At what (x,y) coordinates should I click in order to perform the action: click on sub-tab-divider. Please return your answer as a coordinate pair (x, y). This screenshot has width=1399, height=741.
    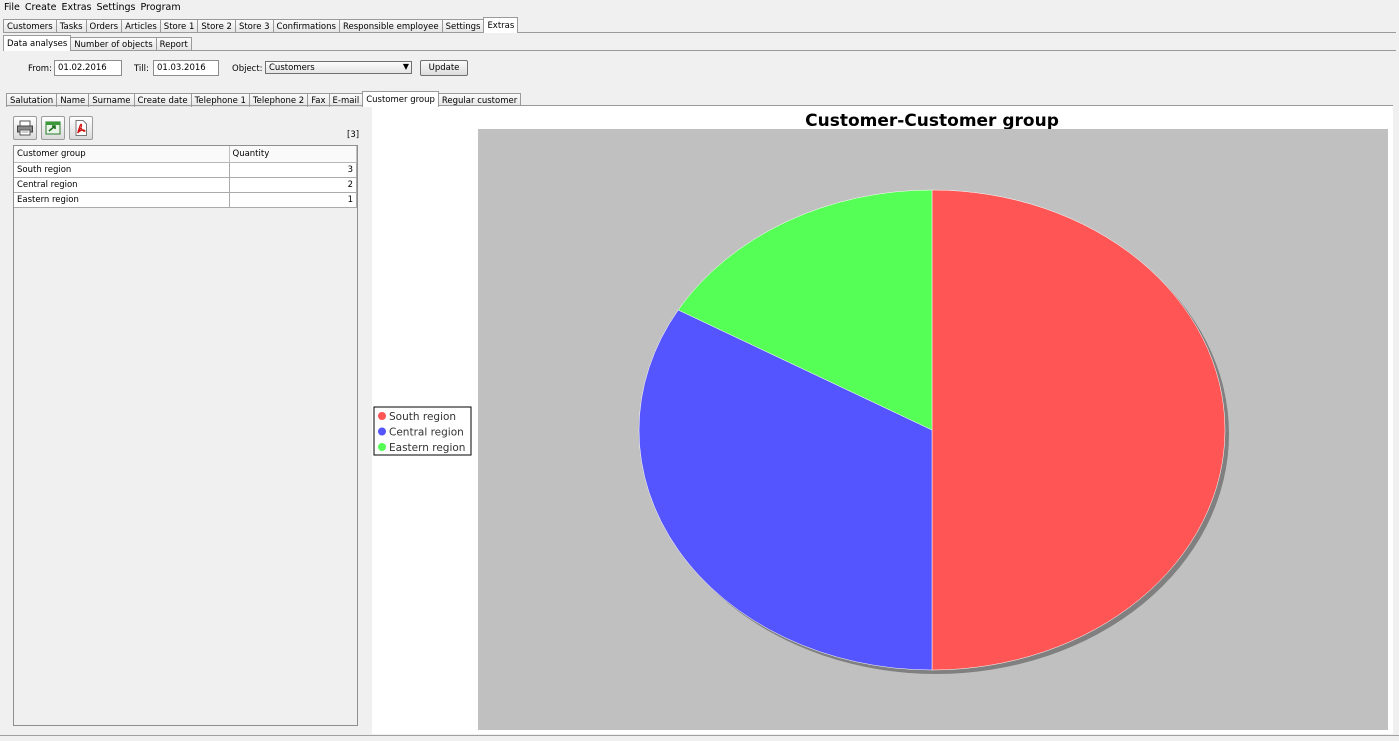
    Looking at the image, I should click on (699, 50).